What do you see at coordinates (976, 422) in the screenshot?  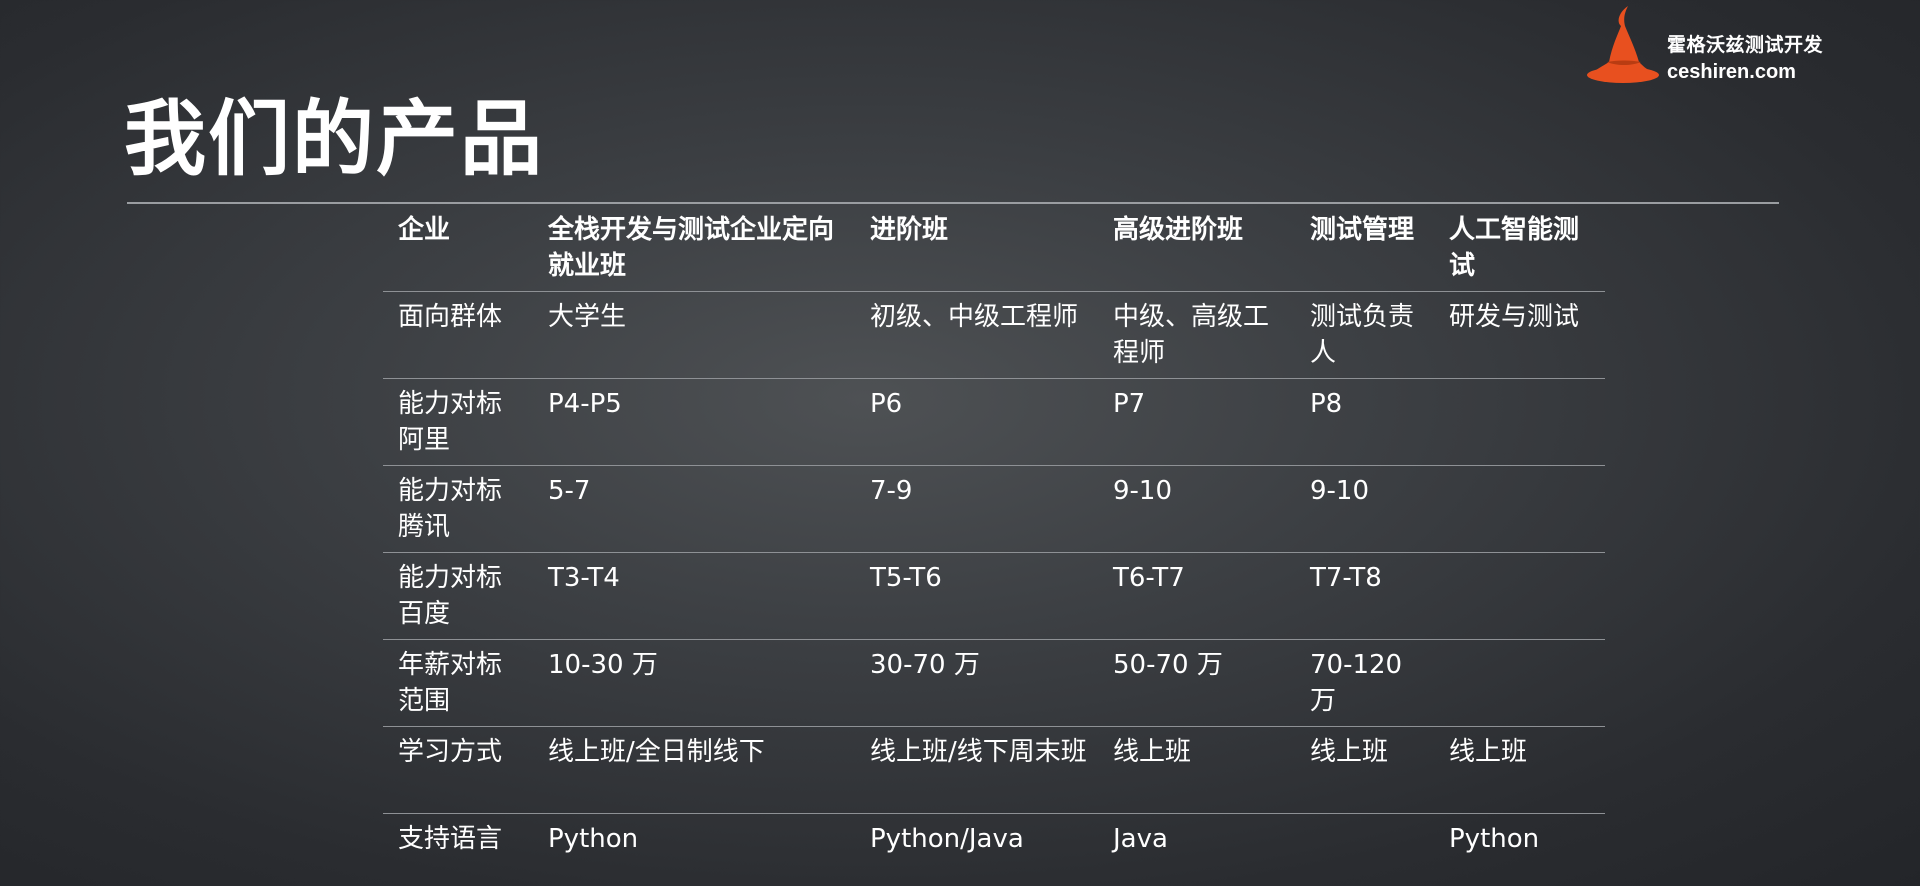 I see `table-cell: P6` at bounding box center [976, 422].